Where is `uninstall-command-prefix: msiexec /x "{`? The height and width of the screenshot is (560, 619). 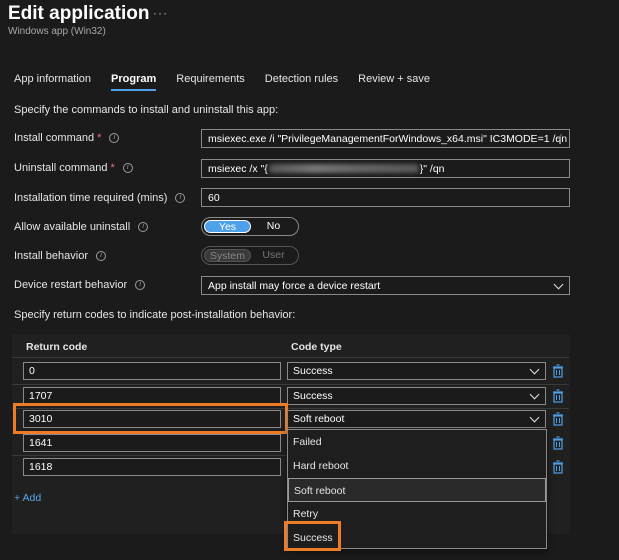
uninstall-command-prefix: msiexec /x "{ is located at coordinates (238, 168).